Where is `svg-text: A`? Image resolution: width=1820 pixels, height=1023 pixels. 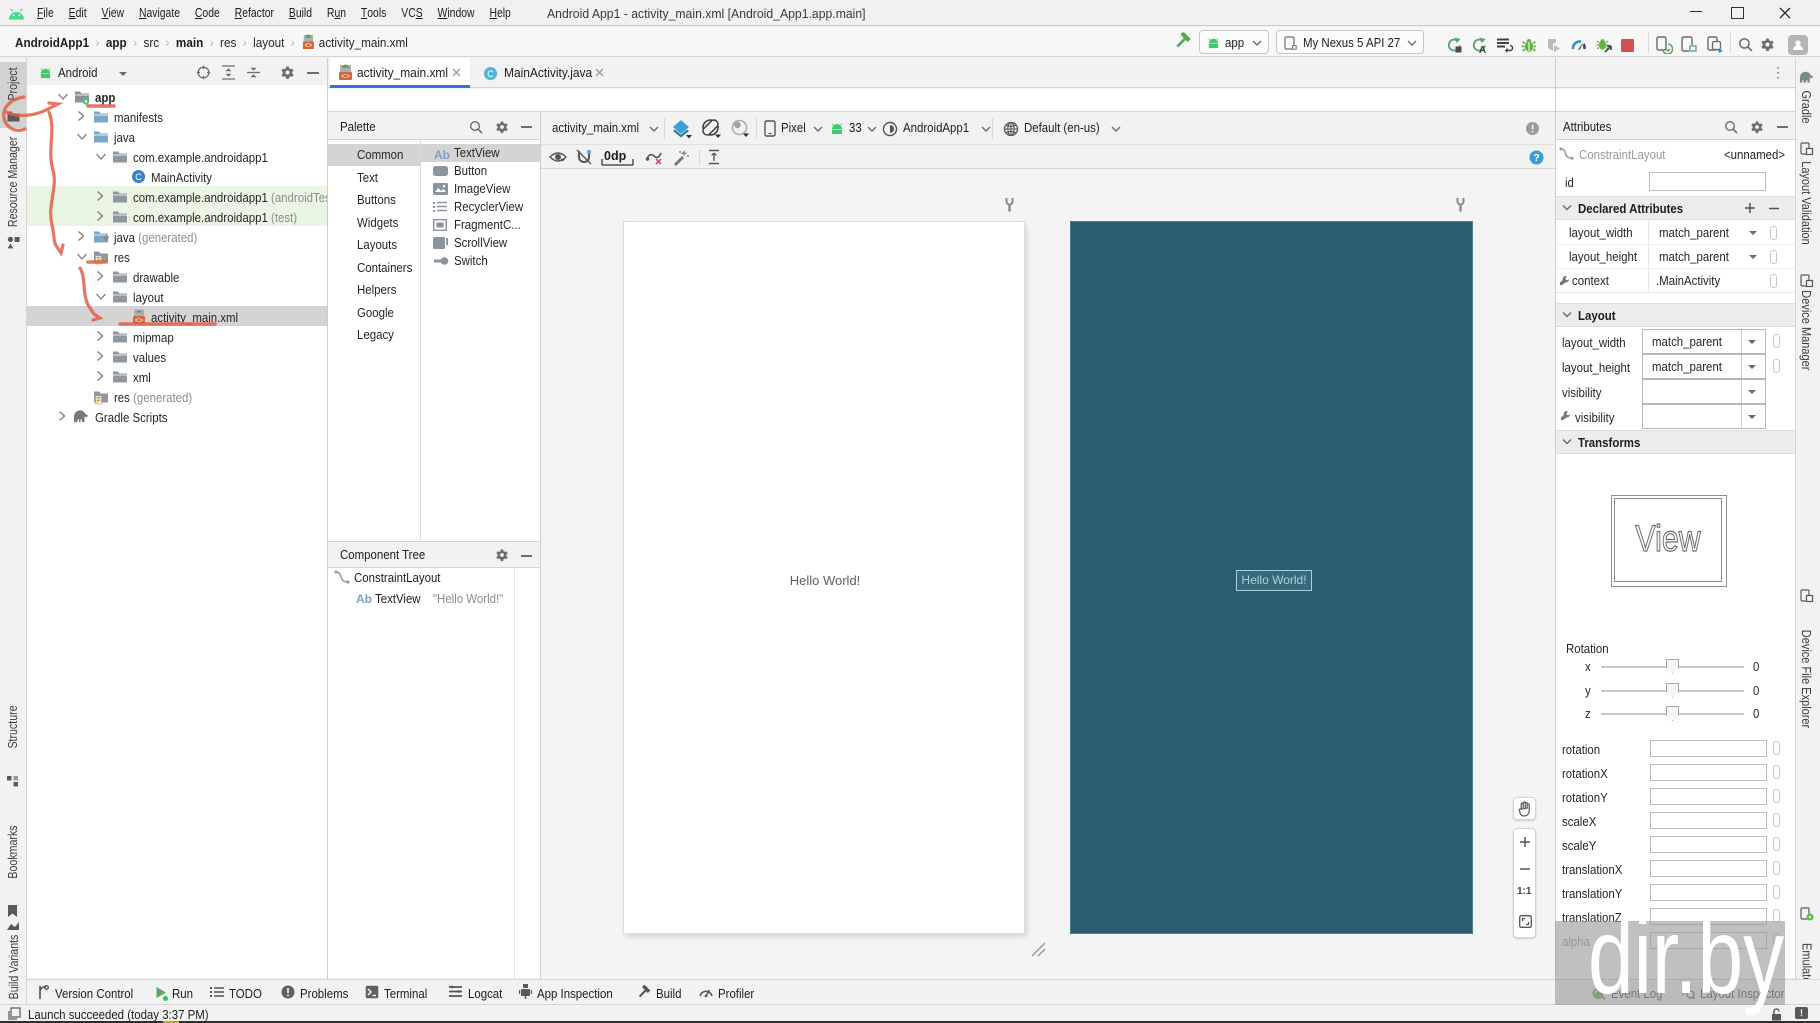 svg-text: A is located at coordinates (1482, 49).